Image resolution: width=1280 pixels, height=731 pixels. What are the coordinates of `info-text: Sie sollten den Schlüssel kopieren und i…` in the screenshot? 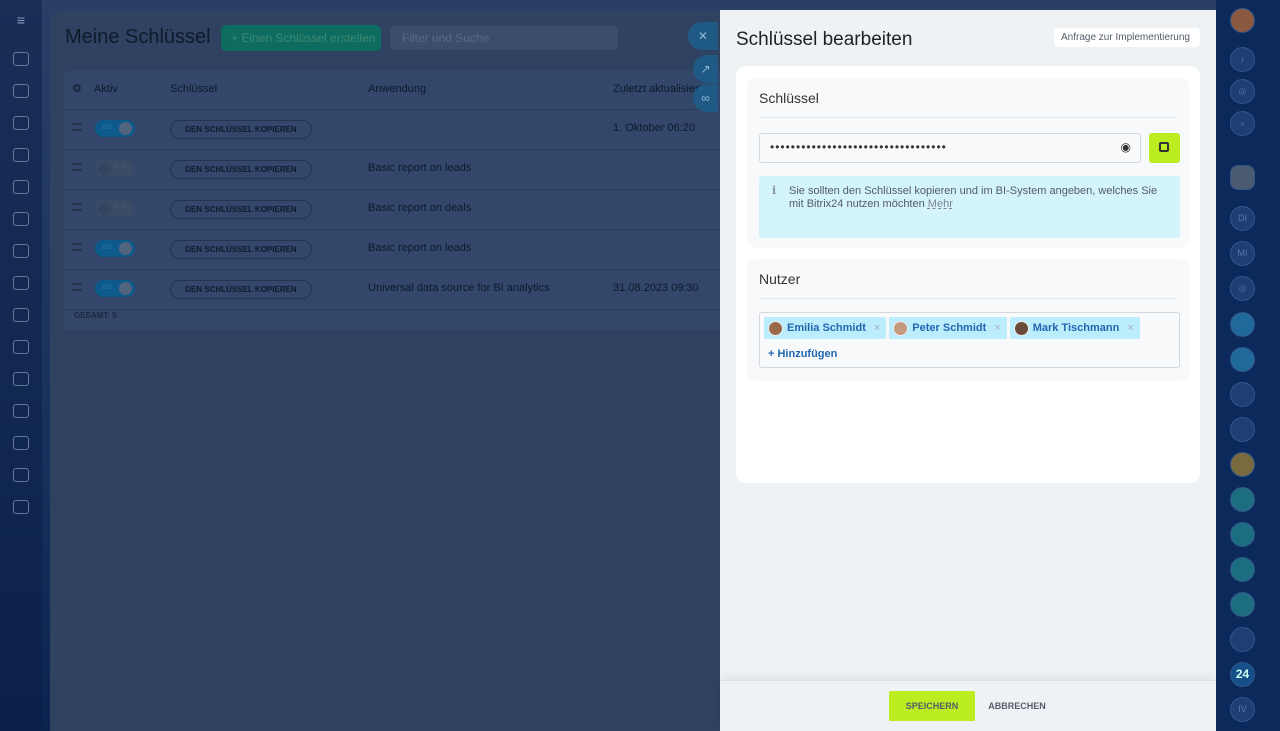 It's located at (973, 197).